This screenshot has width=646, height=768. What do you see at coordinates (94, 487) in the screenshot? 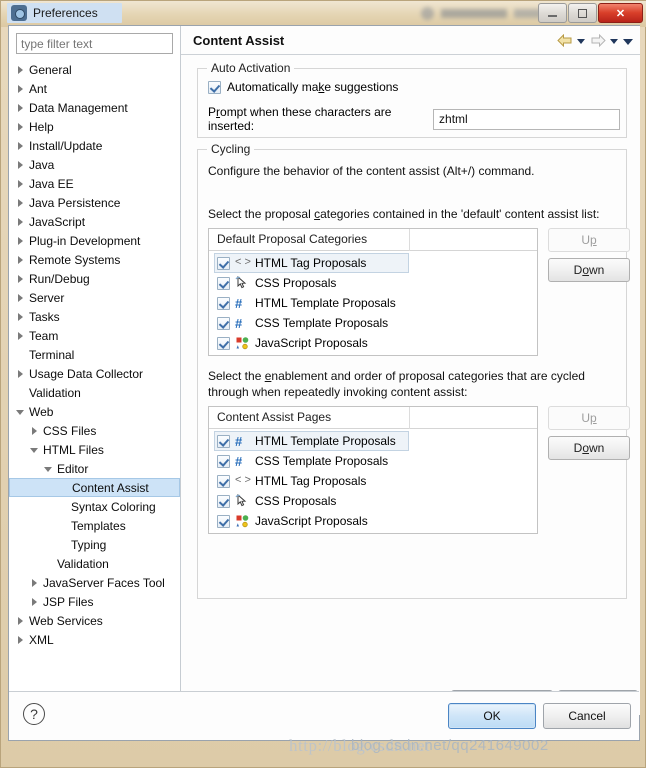
I see `sidebar-item-content-assist: Content Assist` at bounding box center [94, 487].